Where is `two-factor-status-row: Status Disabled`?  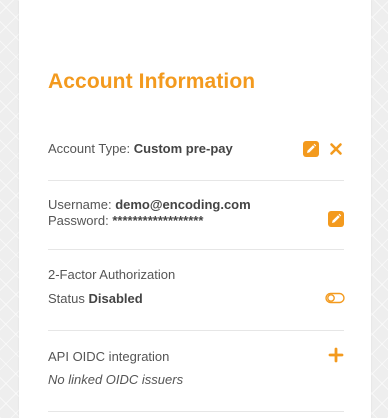 two-factor-status-row: Status Disabled is located at coordinates (196, 298).